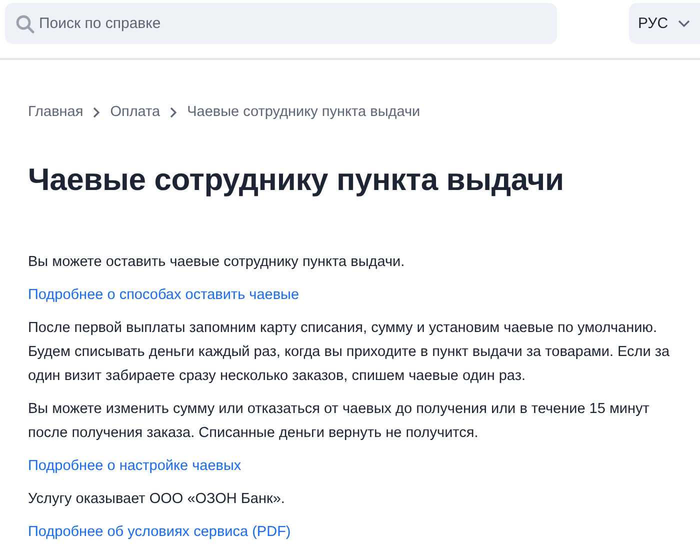  What do you see at coordinates (296, 180) in the screenshot?
I see `page-title: Чаевые сотруднику пункта выдачи` at bounding box center [296, 180].